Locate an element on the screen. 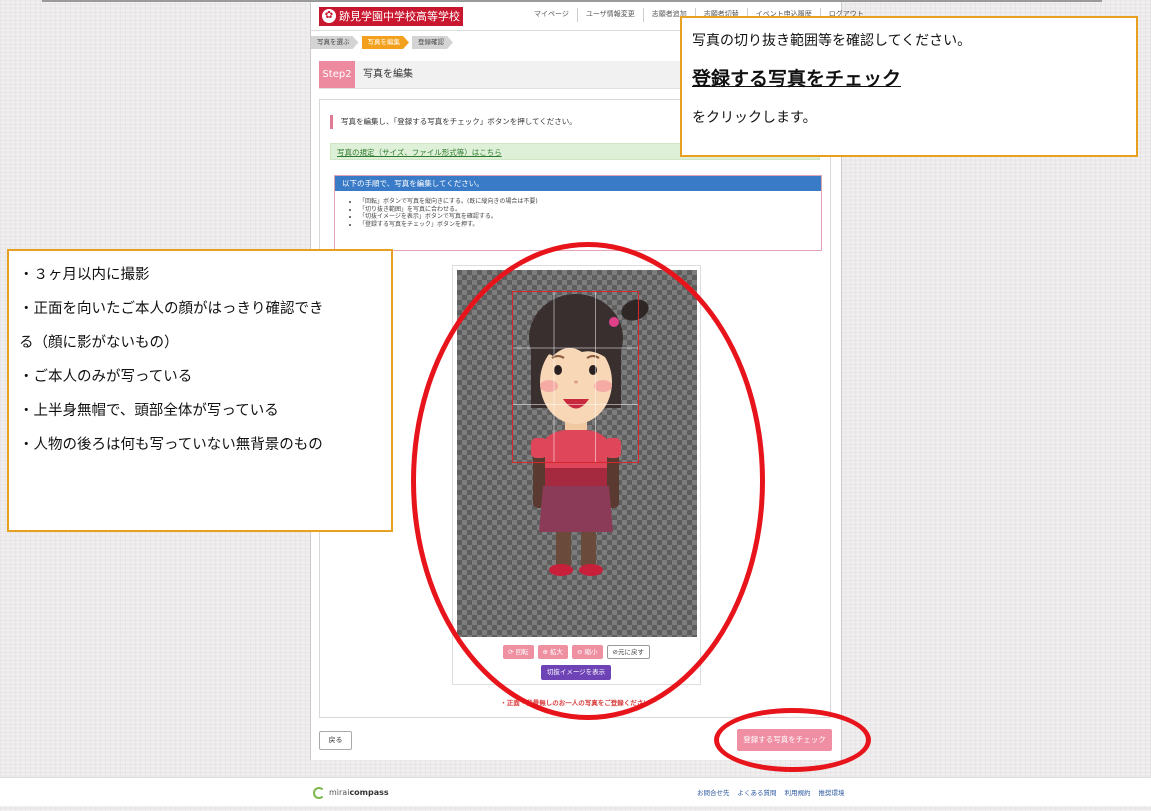 This screenshot has width=1151, height=811. requirement-item: ・人物の後ろは何も写っていない無背景のもの is located at coordinates (171, 445).